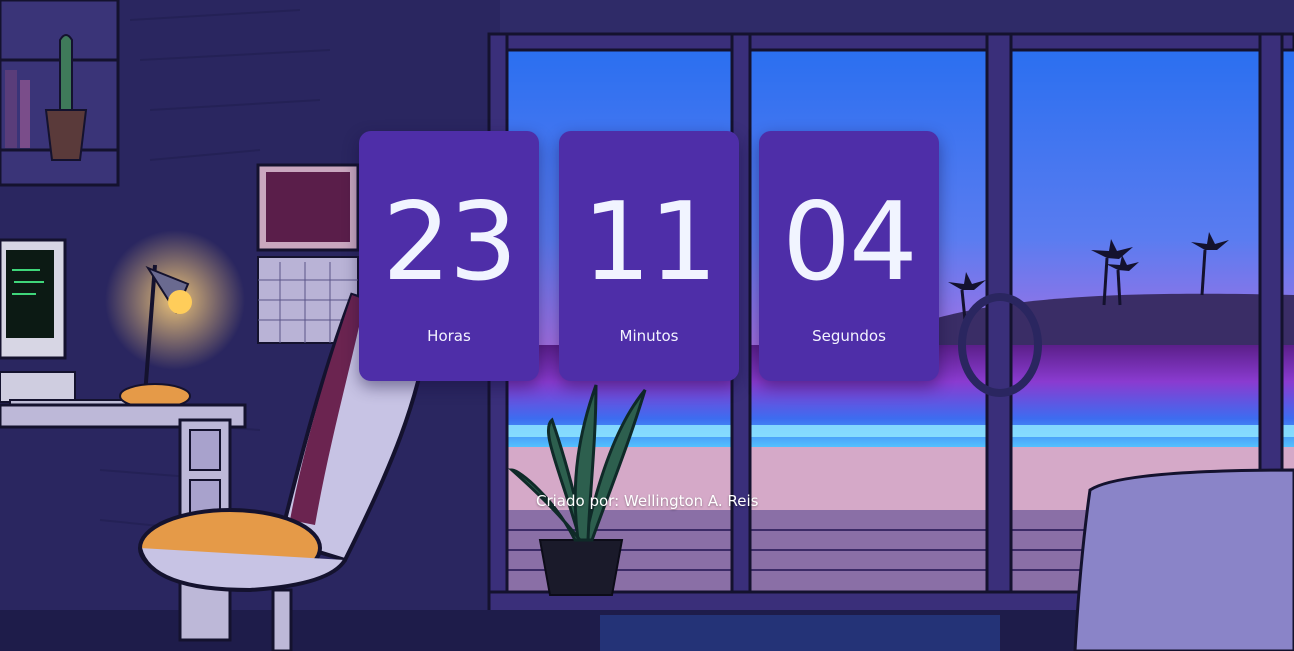 This screenshot has height=651, width=1294. I want to click on seconds-value: 04, so click(849, 242).